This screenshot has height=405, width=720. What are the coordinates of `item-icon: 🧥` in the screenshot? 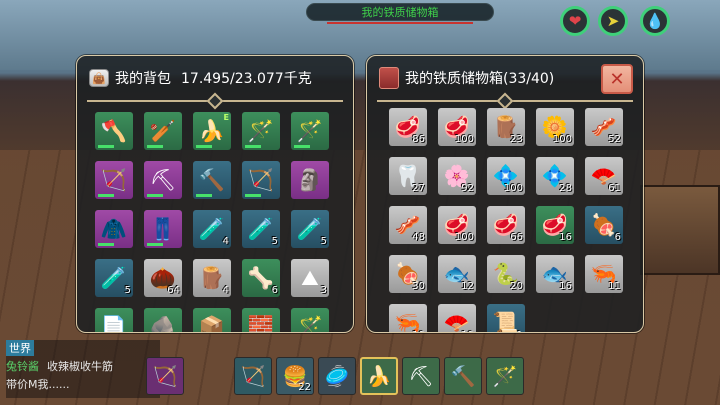 It's located at (114, 228).